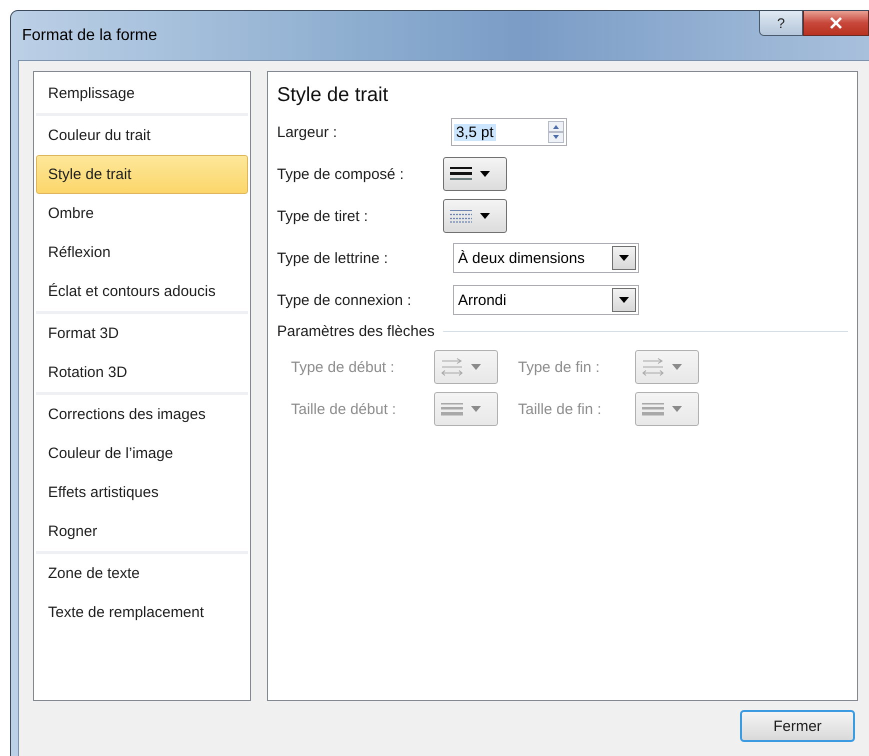  What do you see at coordinates (509, 132) in the screenshot?
I see `width-spin-field: 3,5 pt` at bounding box center [509, 132].